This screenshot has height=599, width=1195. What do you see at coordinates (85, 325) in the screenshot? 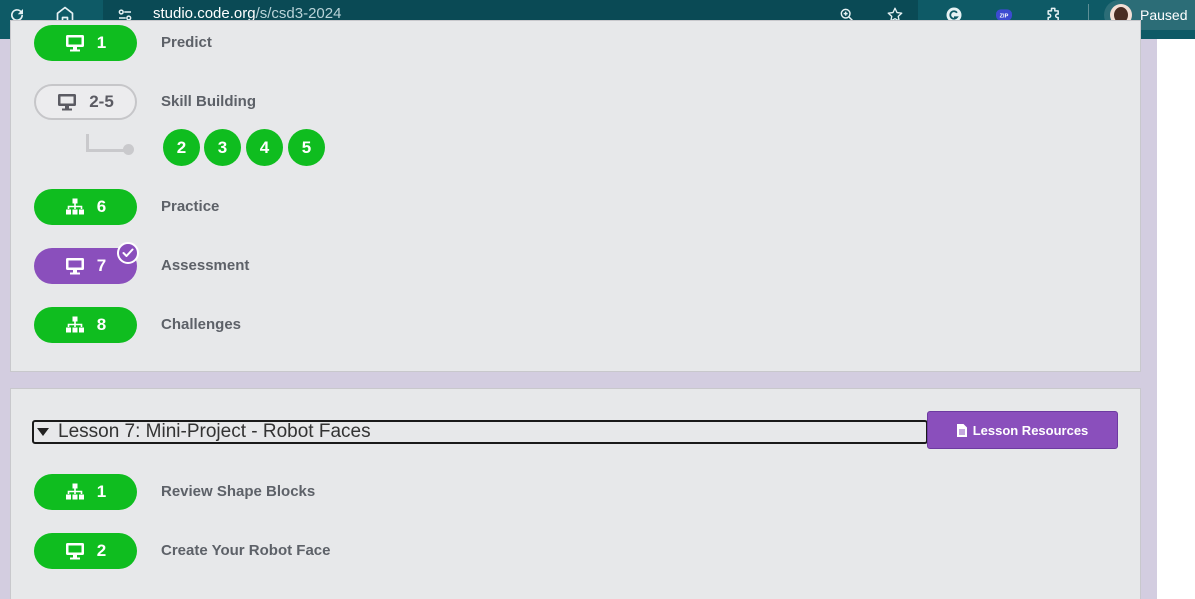
I see `level-bubble-8: 8` at bounding box center [85, 325].